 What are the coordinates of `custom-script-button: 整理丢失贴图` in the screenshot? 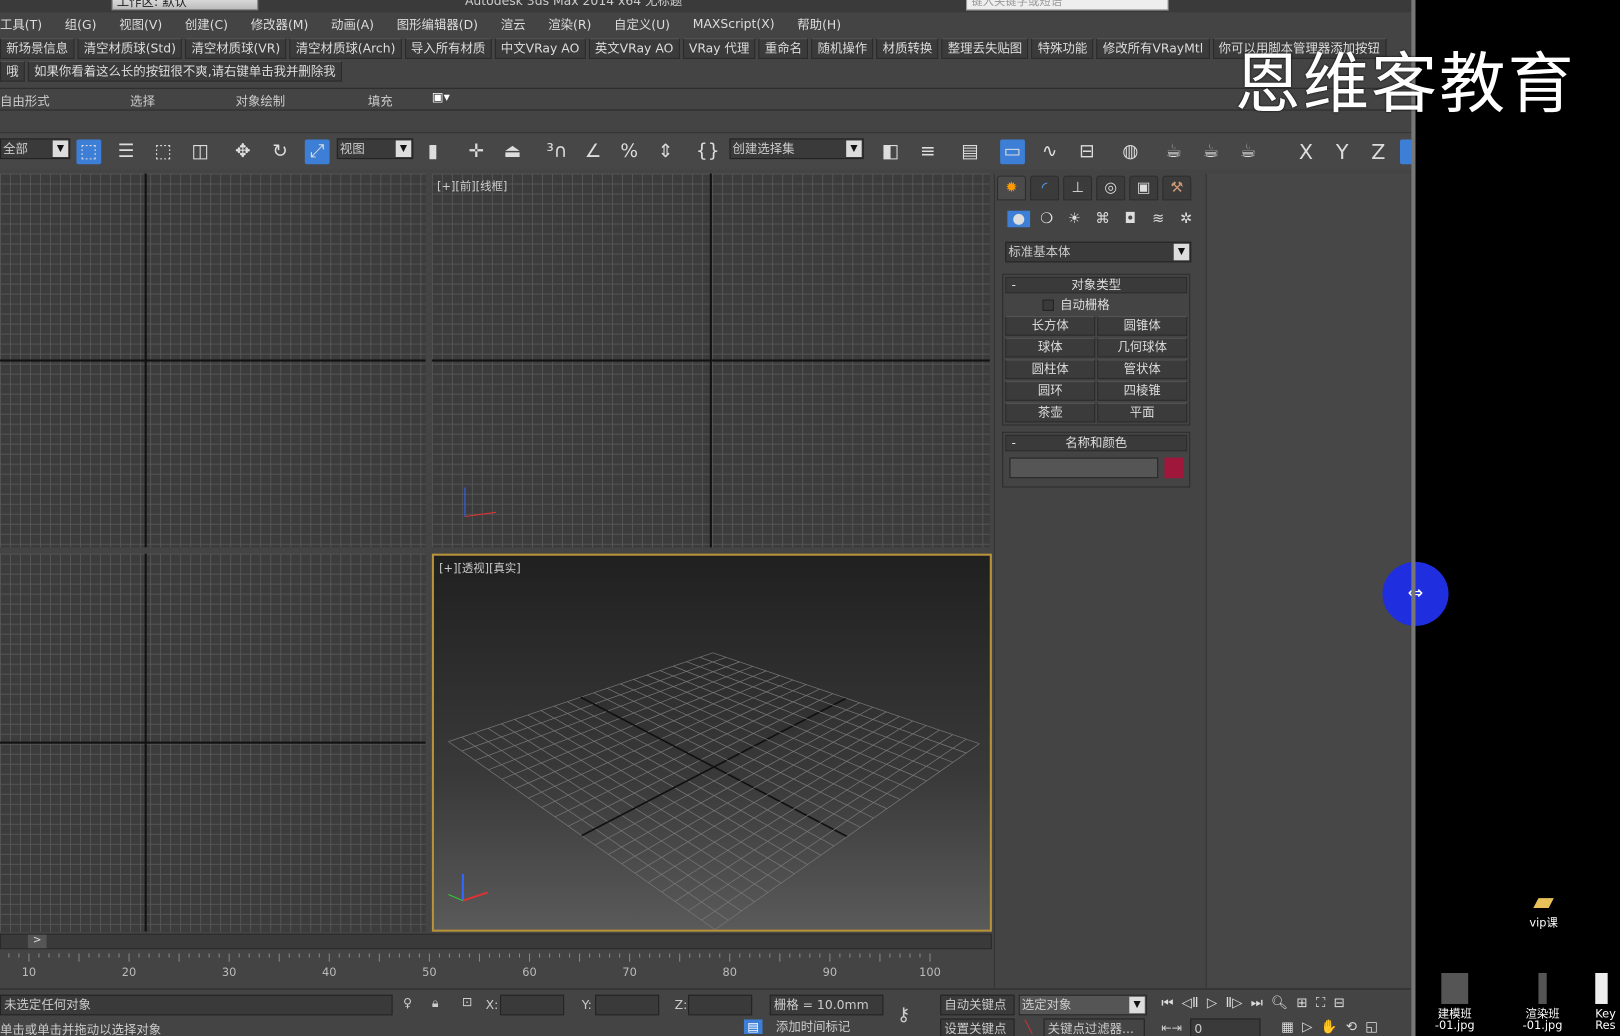 It's located at (985, 48).